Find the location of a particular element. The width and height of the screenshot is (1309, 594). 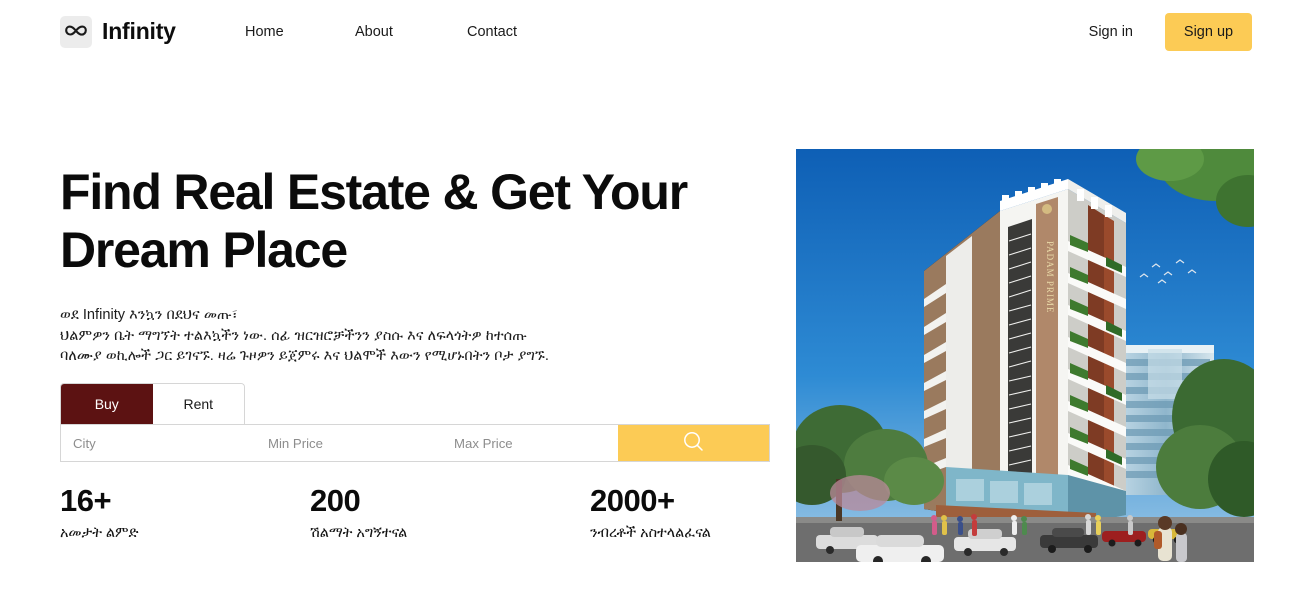

nav-item-contact: Contact is located at coordinates (522, 32).